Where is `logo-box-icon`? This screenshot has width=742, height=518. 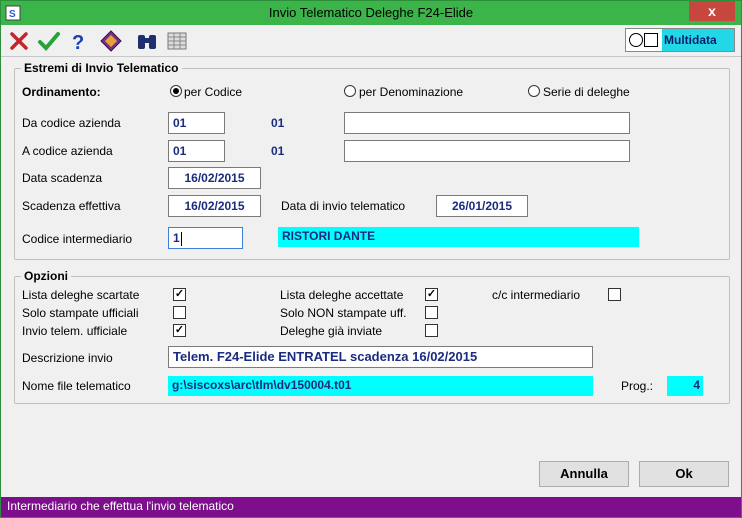 logo-box-icon is located at coordinates (651, 40).